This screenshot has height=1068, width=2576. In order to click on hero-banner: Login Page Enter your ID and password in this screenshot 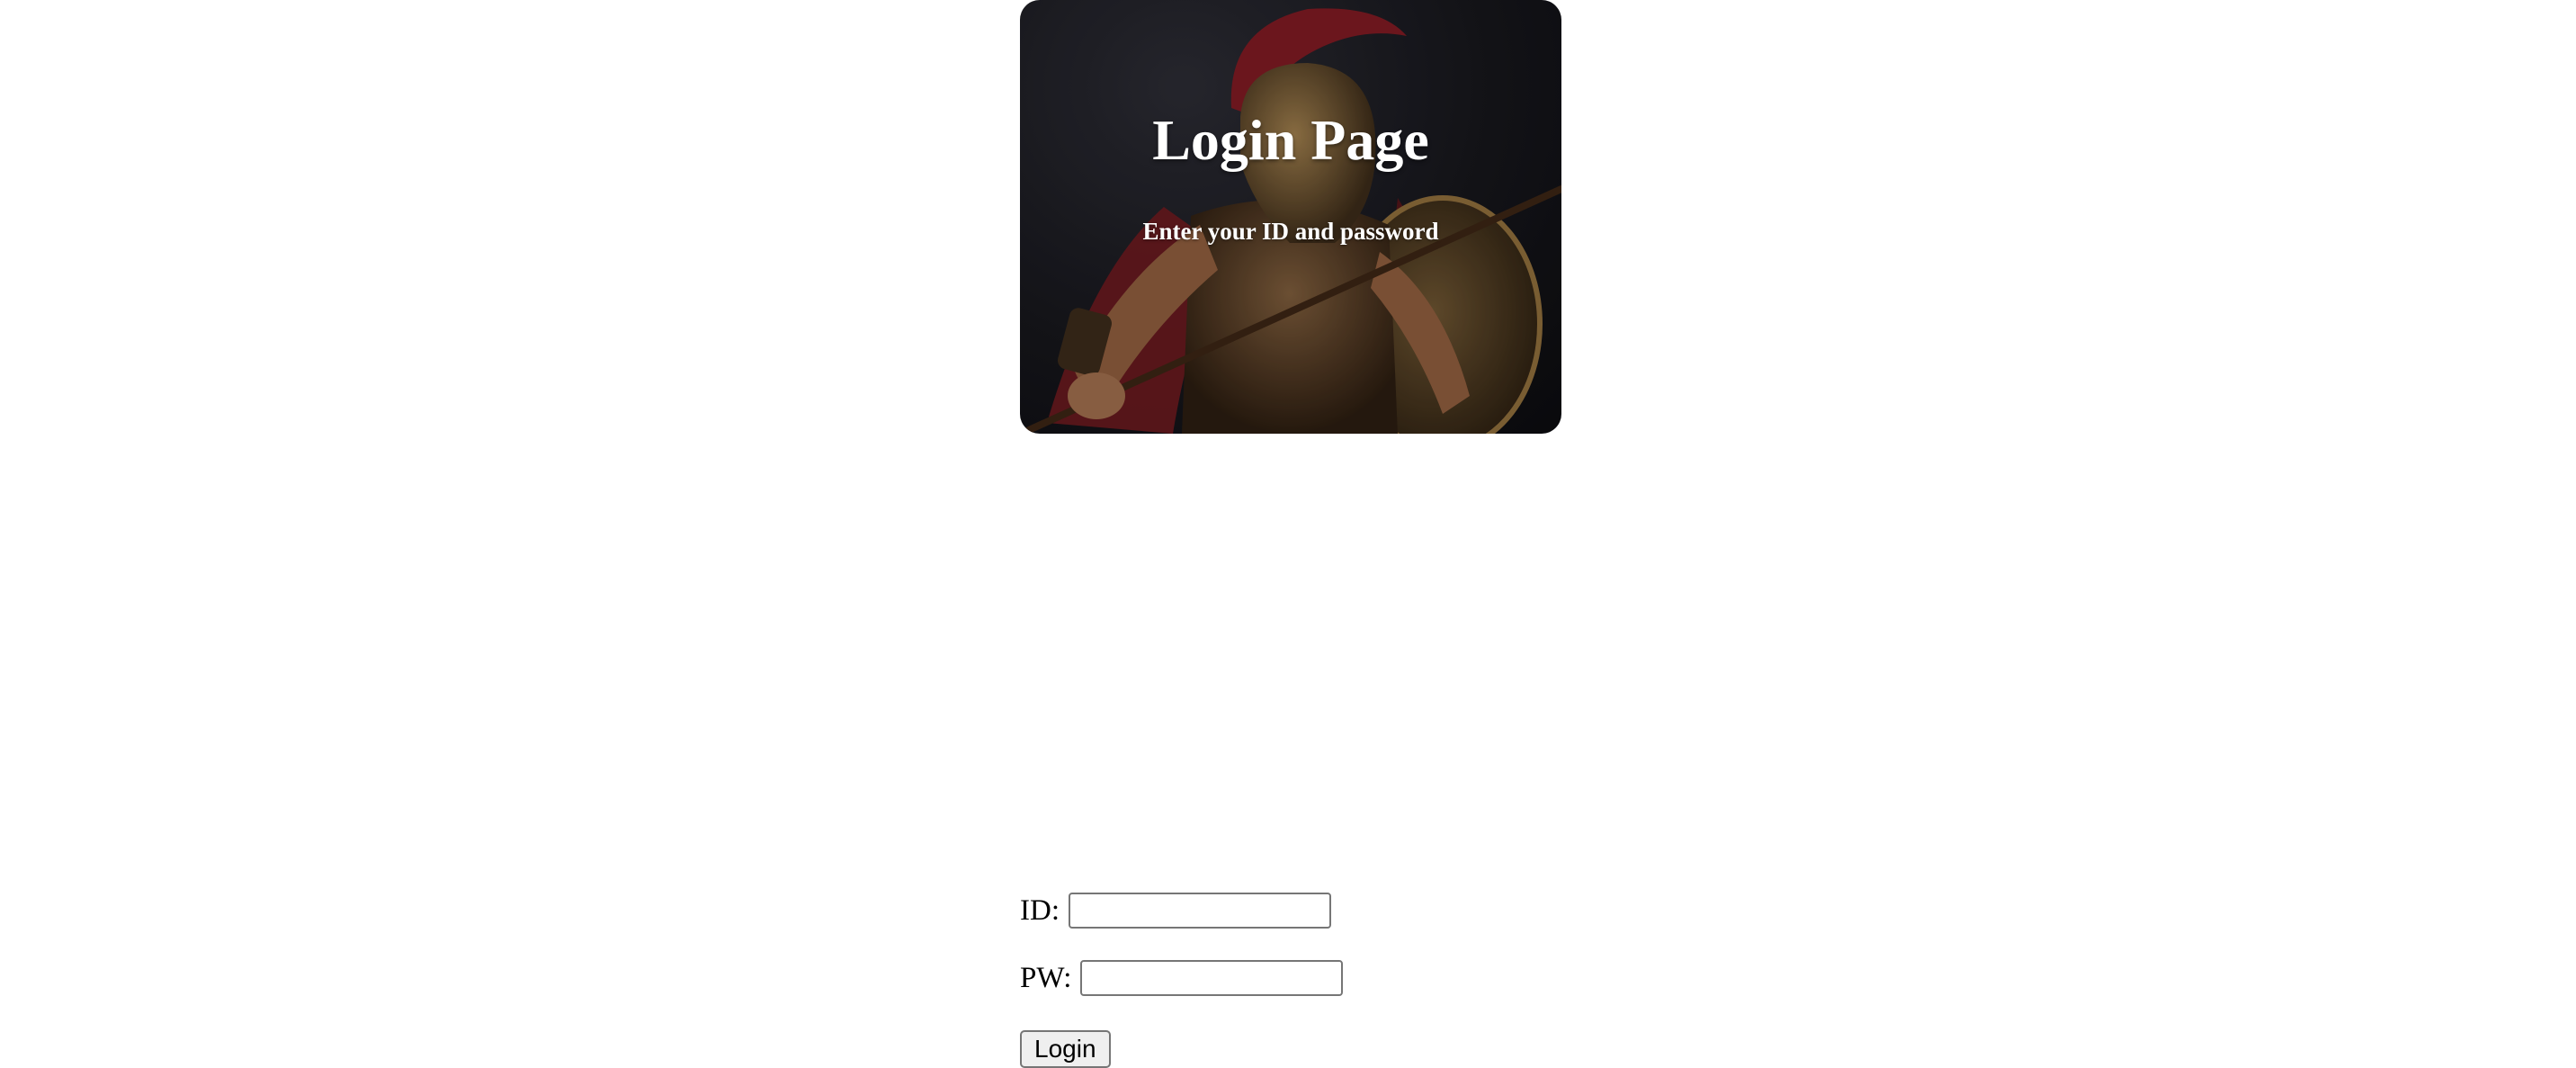, I will do `click(1290, 217)`.